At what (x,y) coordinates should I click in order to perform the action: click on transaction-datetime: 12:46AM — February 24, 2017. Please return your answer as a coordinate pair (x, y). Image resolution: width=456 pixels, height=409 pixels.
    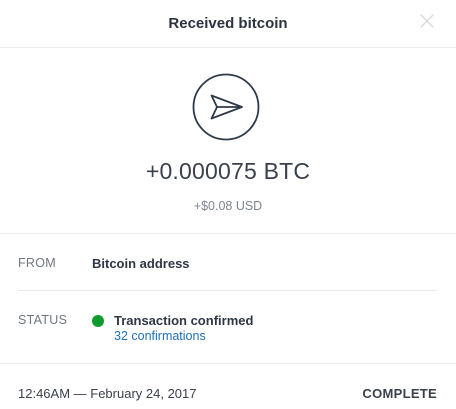
    Looking at the image, I should click on (107, 393).